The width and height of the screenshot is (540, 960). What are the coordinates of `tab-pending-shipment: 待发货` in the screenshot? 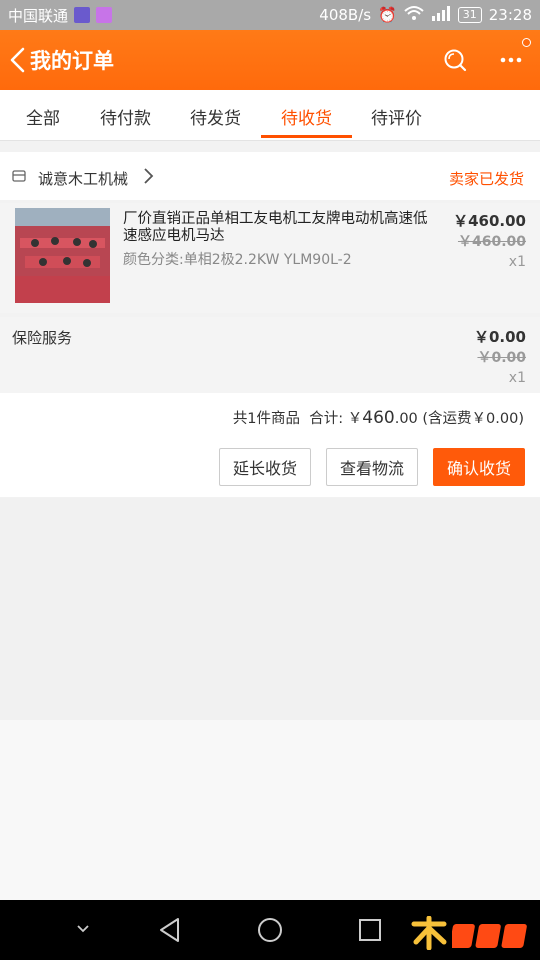 It's located at (215, 116).